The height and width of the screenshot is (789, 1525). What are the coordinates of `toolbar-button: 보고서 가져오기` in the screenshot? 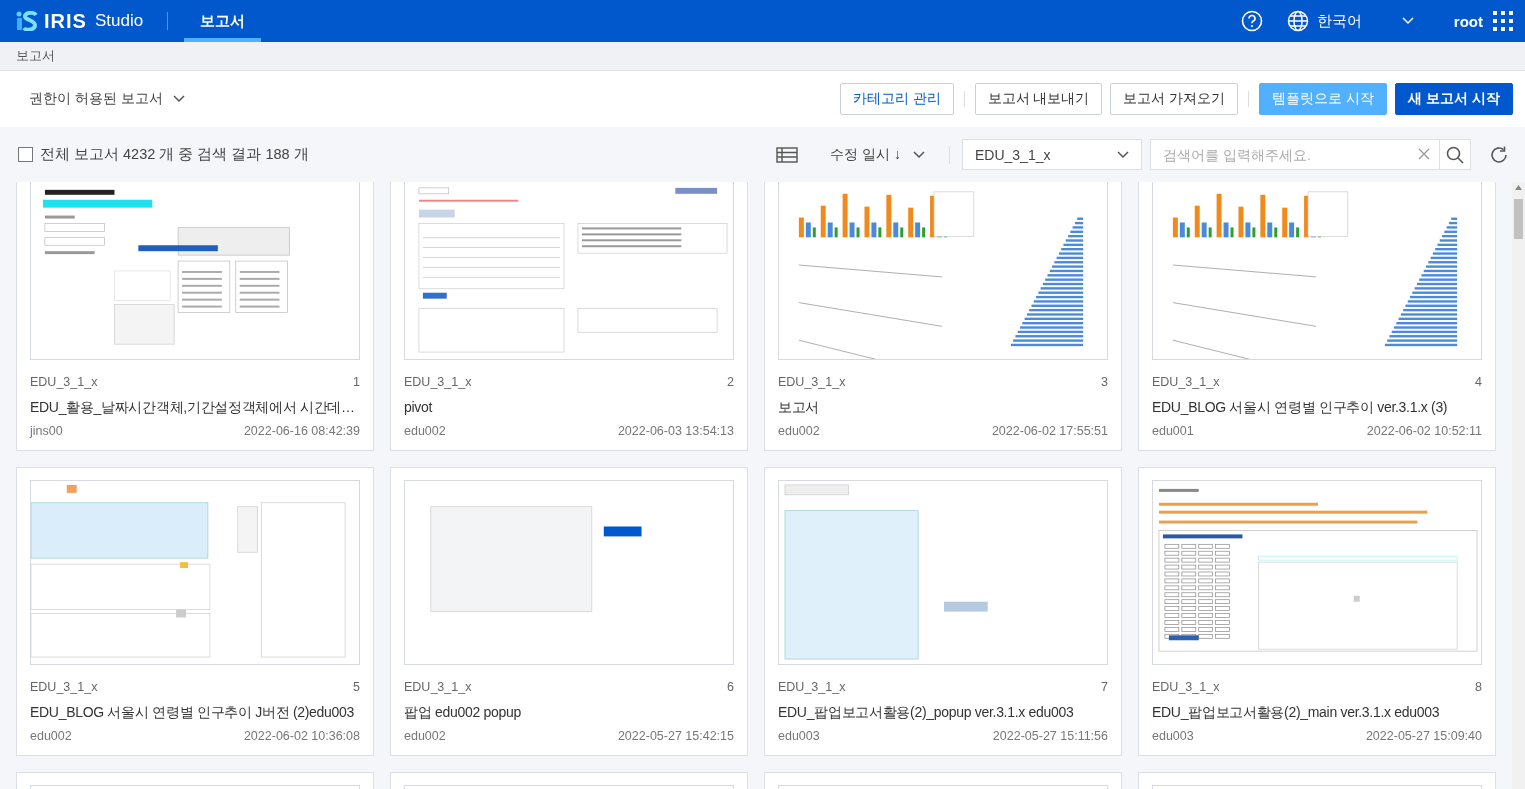 It's located at (1174, 99).